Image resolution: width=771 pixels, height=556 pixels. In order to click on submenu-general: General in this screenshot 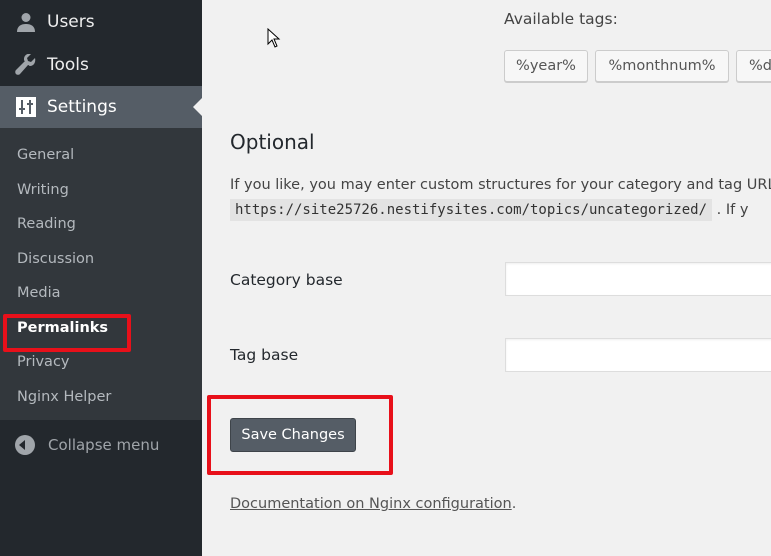, I will do `click(45, 155)`.